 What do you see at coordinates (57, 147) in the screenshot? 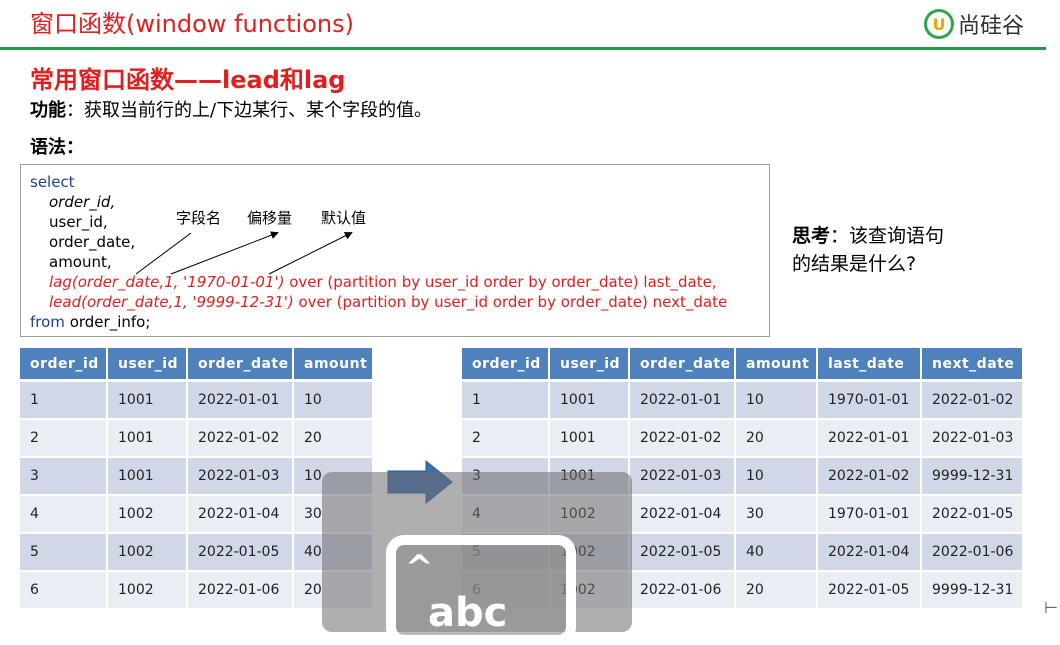
I see `syntax-label: 语法：` at bounding box center [57, 147].